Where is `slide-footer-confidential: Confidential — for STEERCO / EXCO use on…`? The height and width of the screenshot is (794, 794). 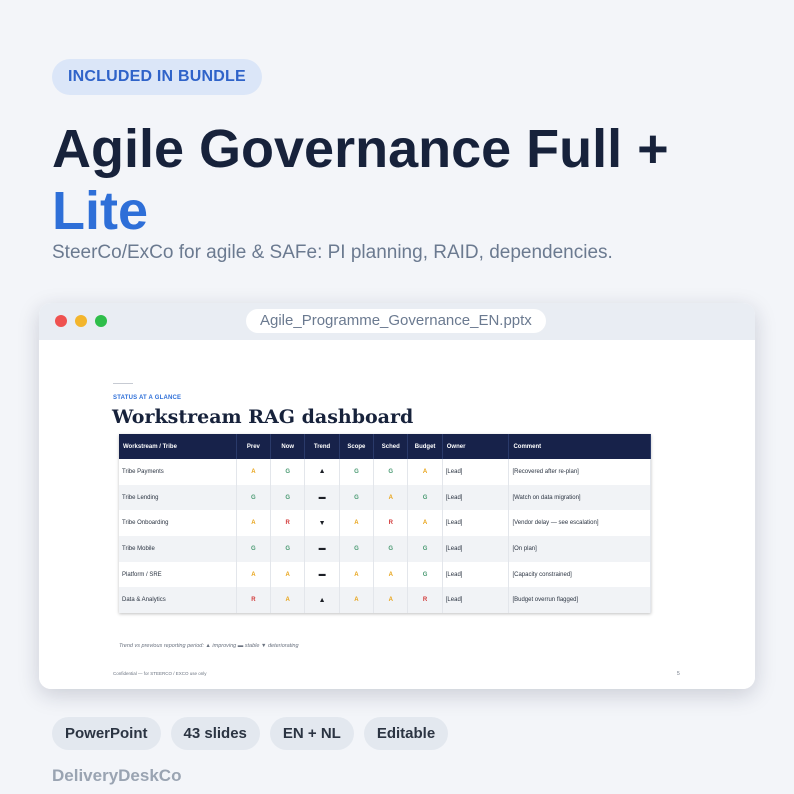 slide-footer-confidential: Confidential — for STEERCO / EXCO use on… is located at coordinates (160, 673).